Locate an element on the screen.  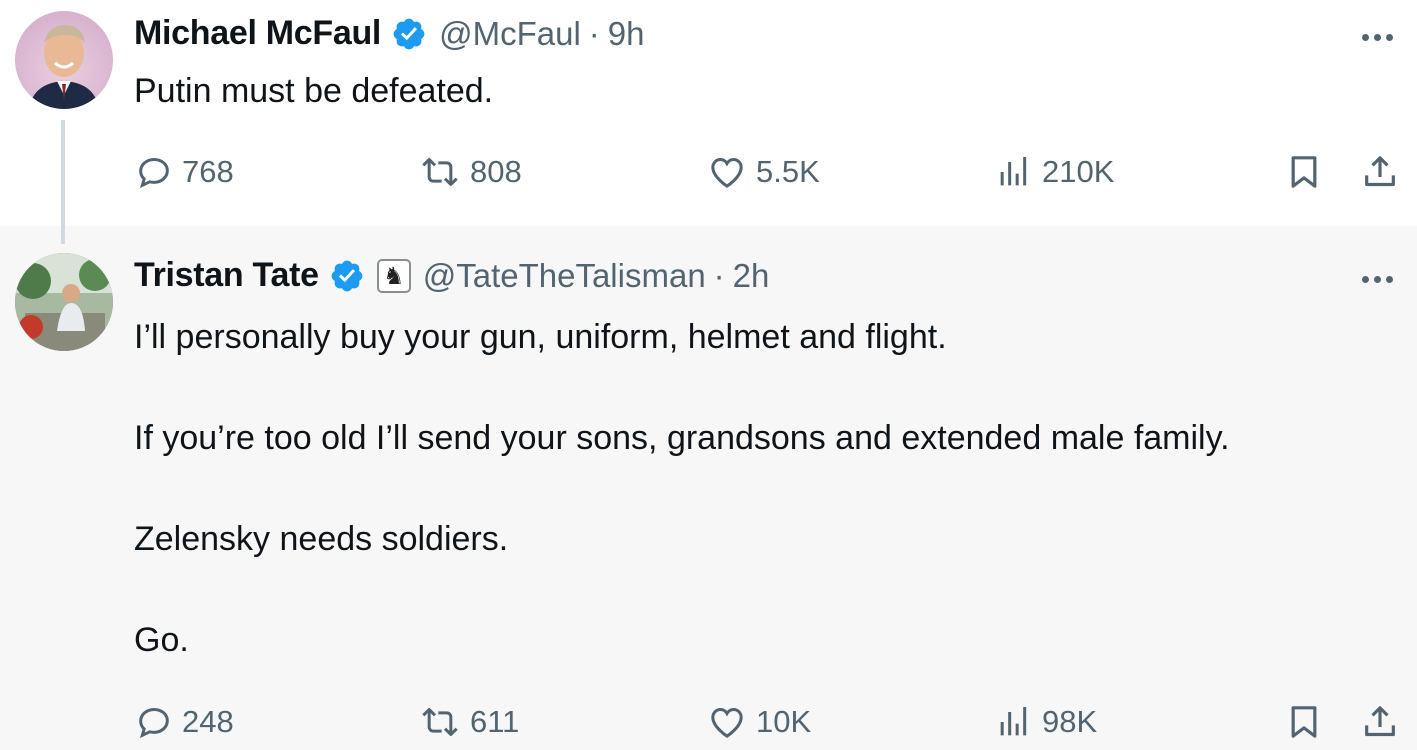
views-count: 98K is located at coordinates (1070, 721).